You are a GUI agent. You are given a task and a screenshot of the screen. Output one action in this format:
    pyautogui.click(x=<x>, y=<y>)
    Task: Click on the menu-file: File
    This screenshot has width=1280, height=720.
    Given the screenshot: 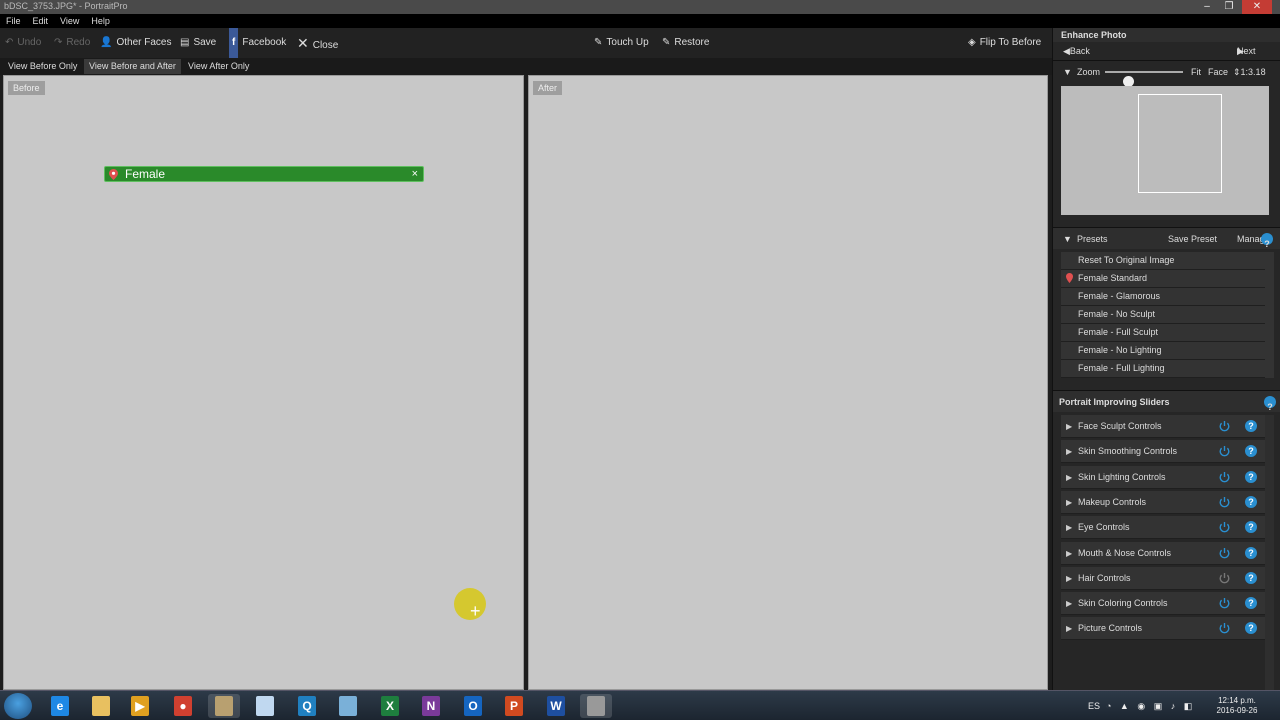 What is the action you would take?
    pyautogui.click(x=13, y=21)
    